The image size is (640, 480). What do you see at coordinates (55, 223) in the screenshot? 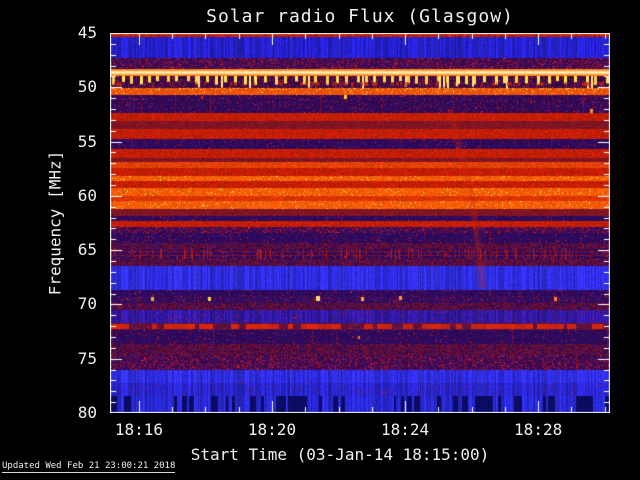
I see `y-axis-title: Frequency [MHz]` at bounding box center [55, 223].